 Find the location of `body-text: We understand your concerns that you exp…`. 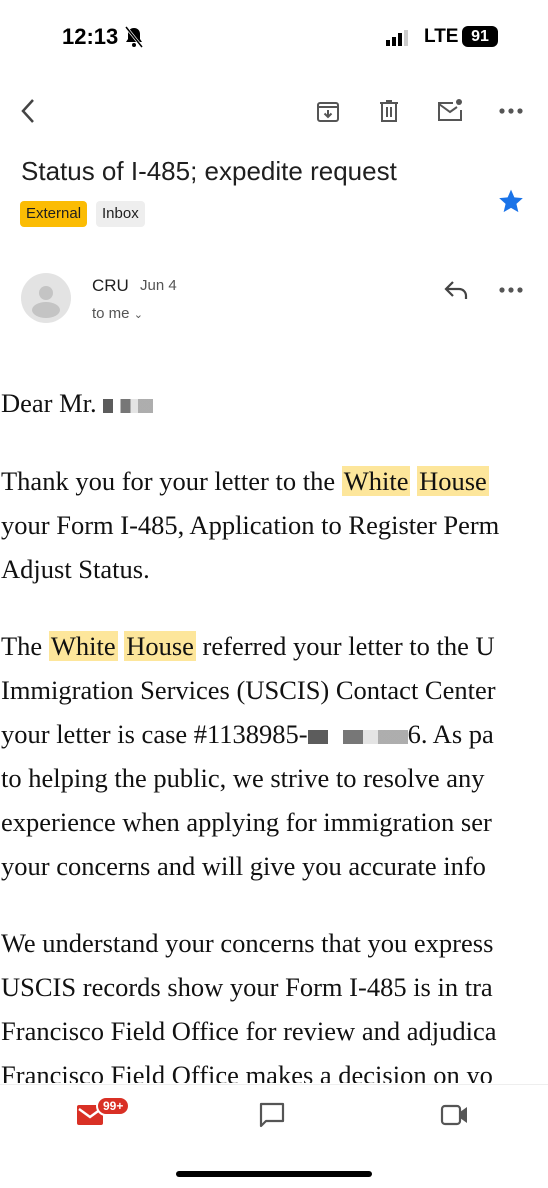

body-text: We understand your concerns that you exp… is located at coordinates (247, 943).